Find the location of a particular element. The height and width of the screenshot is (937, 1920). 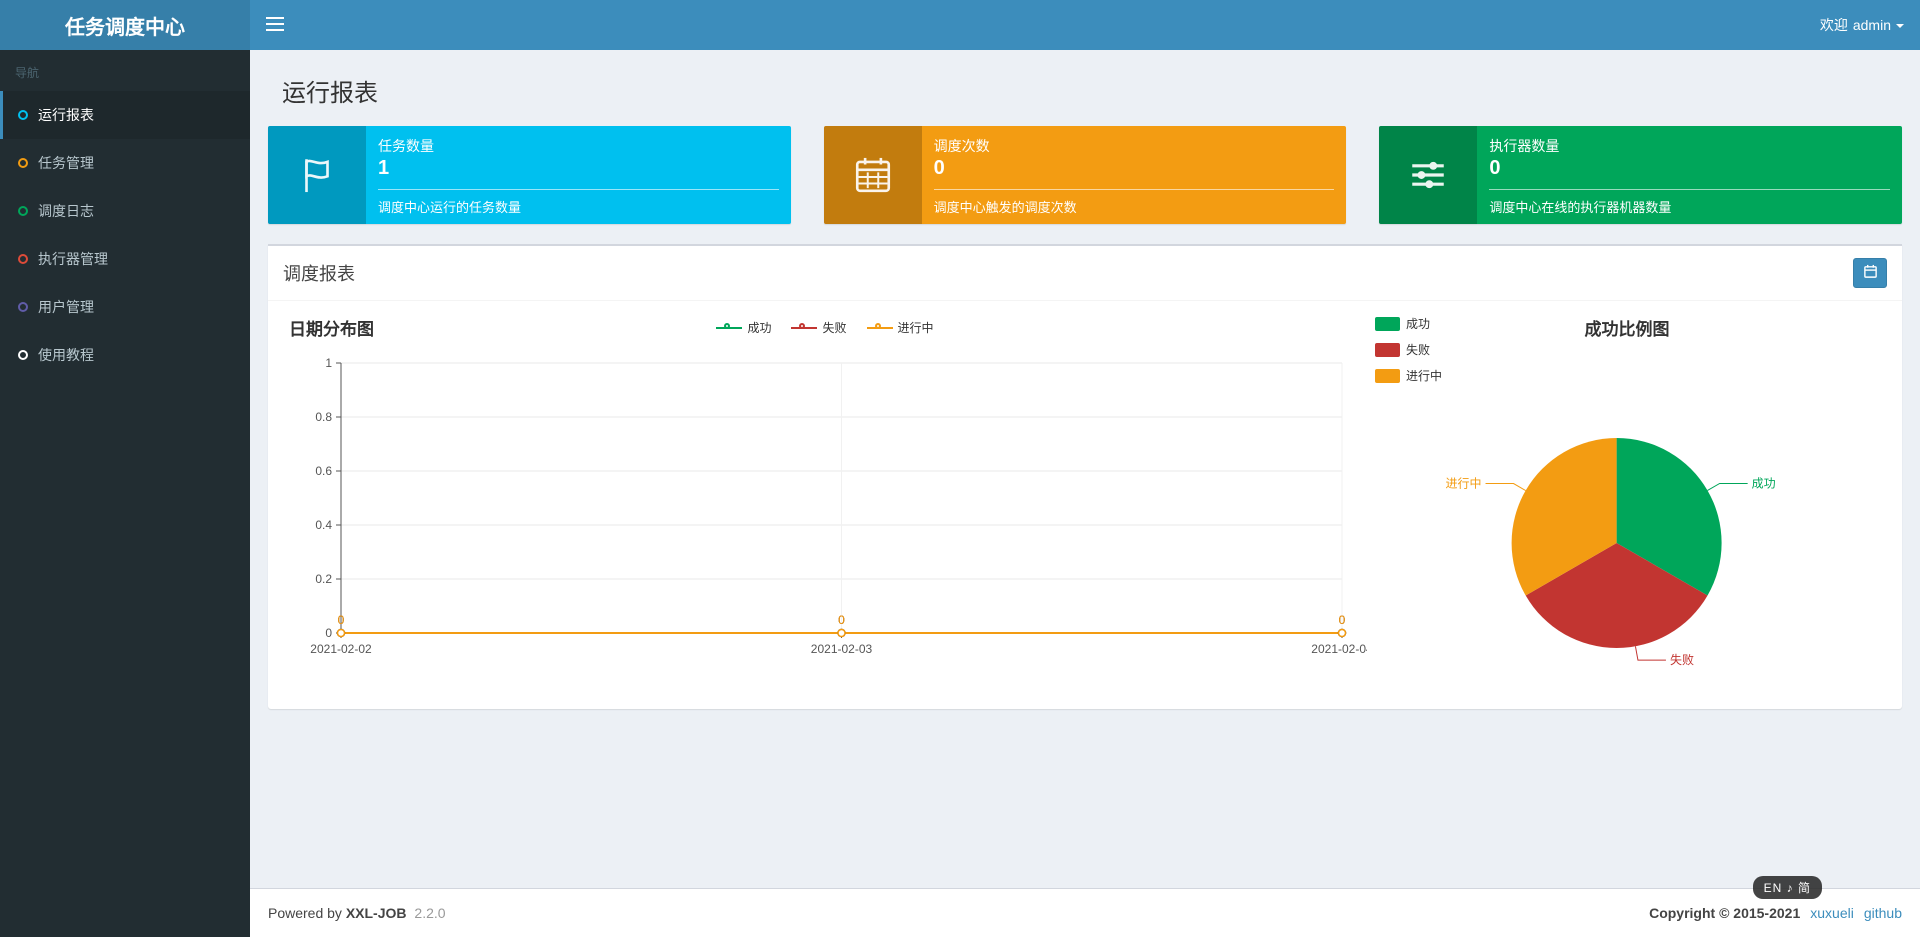

sidebar-item-label: 用户管理 is located at coordinates (66, 307).